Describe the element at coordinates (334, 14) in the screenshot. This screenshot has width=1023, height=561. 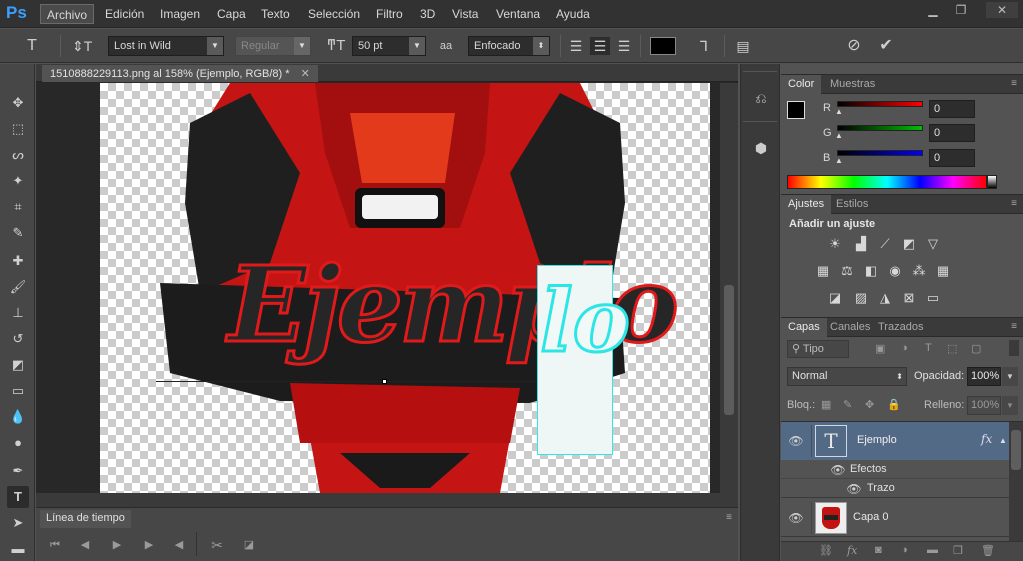
I see `menu-seleccion: Selección` at that location.